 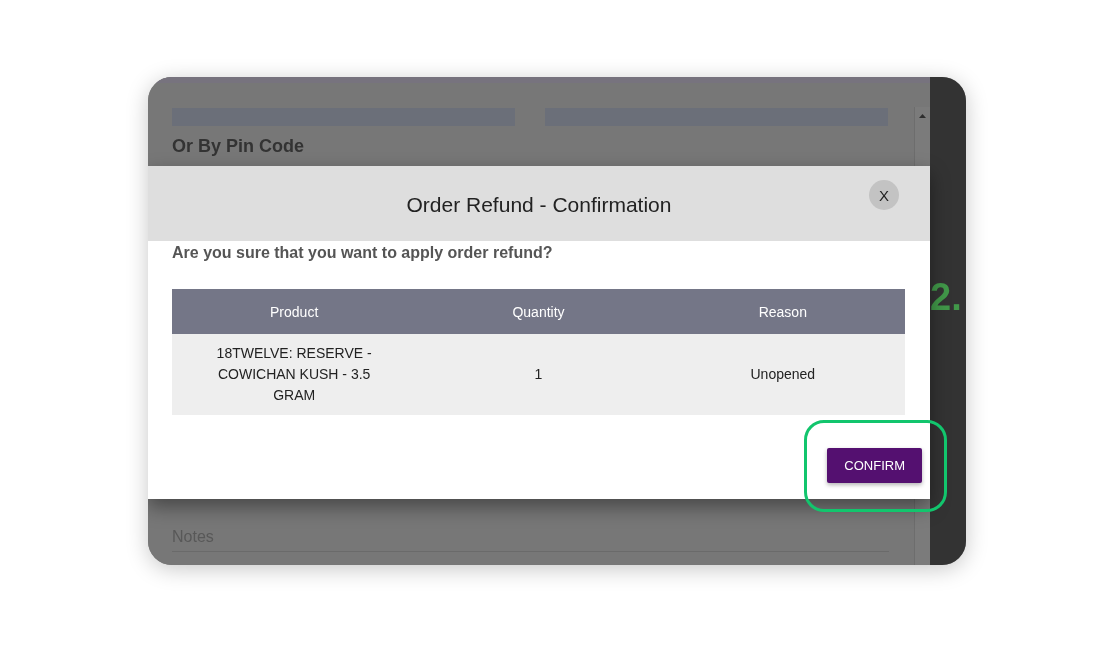 What do you see at coordinates (294, 374) in the screenshot?
I see `table-cell: 18TWELVE: RESERVE - COWICHAN KUSH - 3.5 GRAM` at bounding box center [294, 374].